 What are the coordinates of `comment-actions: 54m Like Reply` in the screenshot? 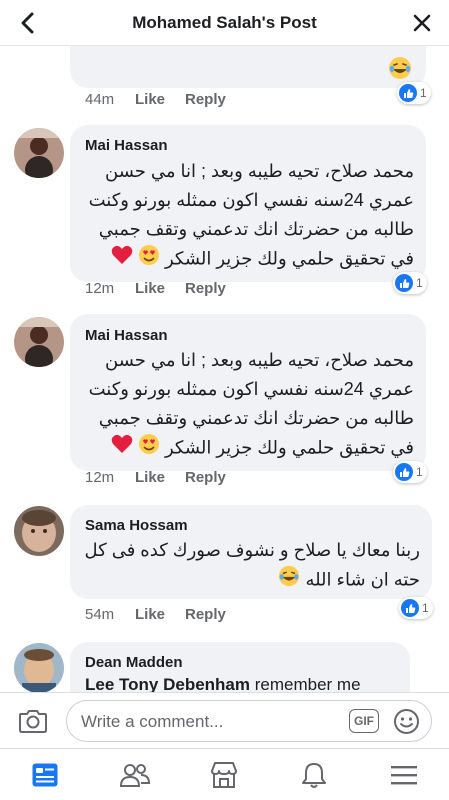 It's located at (155, 614).